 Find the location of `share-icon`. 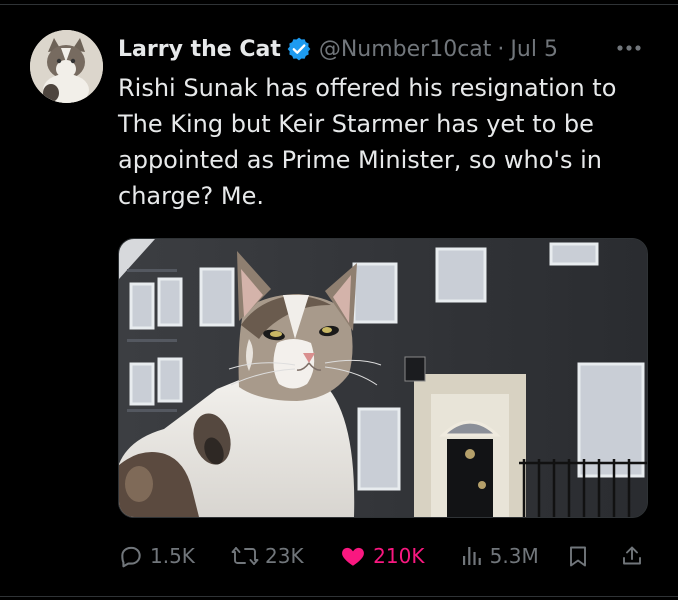

share-icon is located at coordinates (632, 555).